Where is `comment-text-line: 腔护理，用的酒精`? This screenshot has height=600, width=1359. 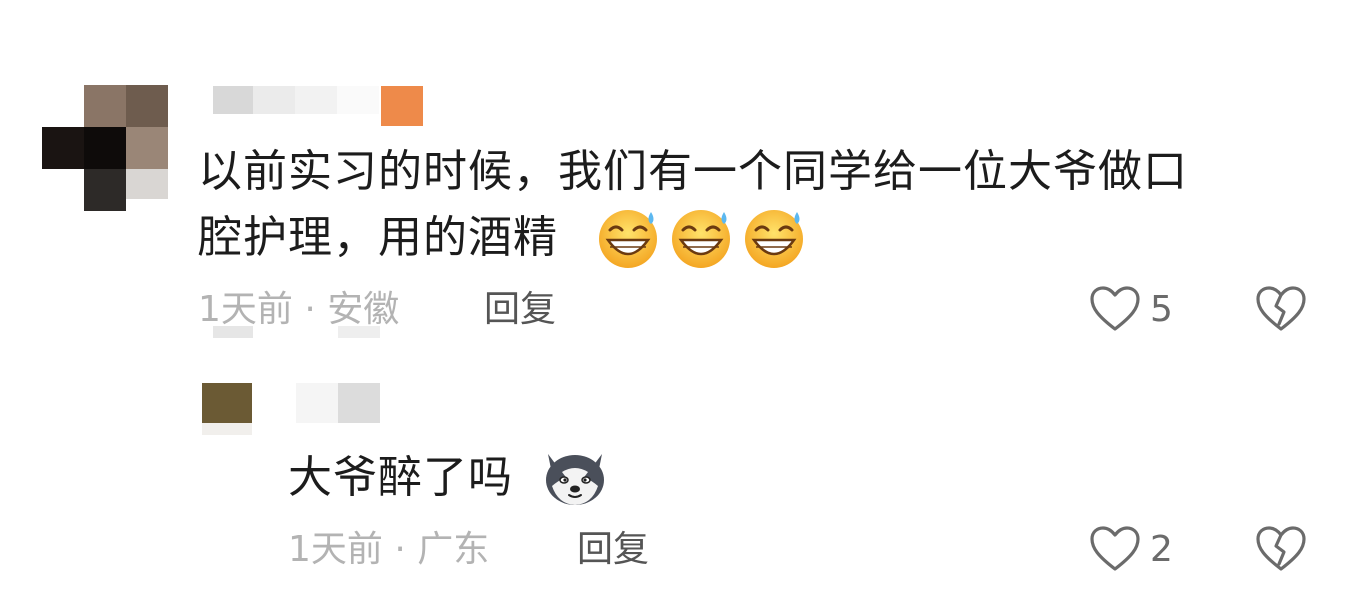
comment-text-line: 腔护理，用的酒精 is located at coordinates (378, 237).